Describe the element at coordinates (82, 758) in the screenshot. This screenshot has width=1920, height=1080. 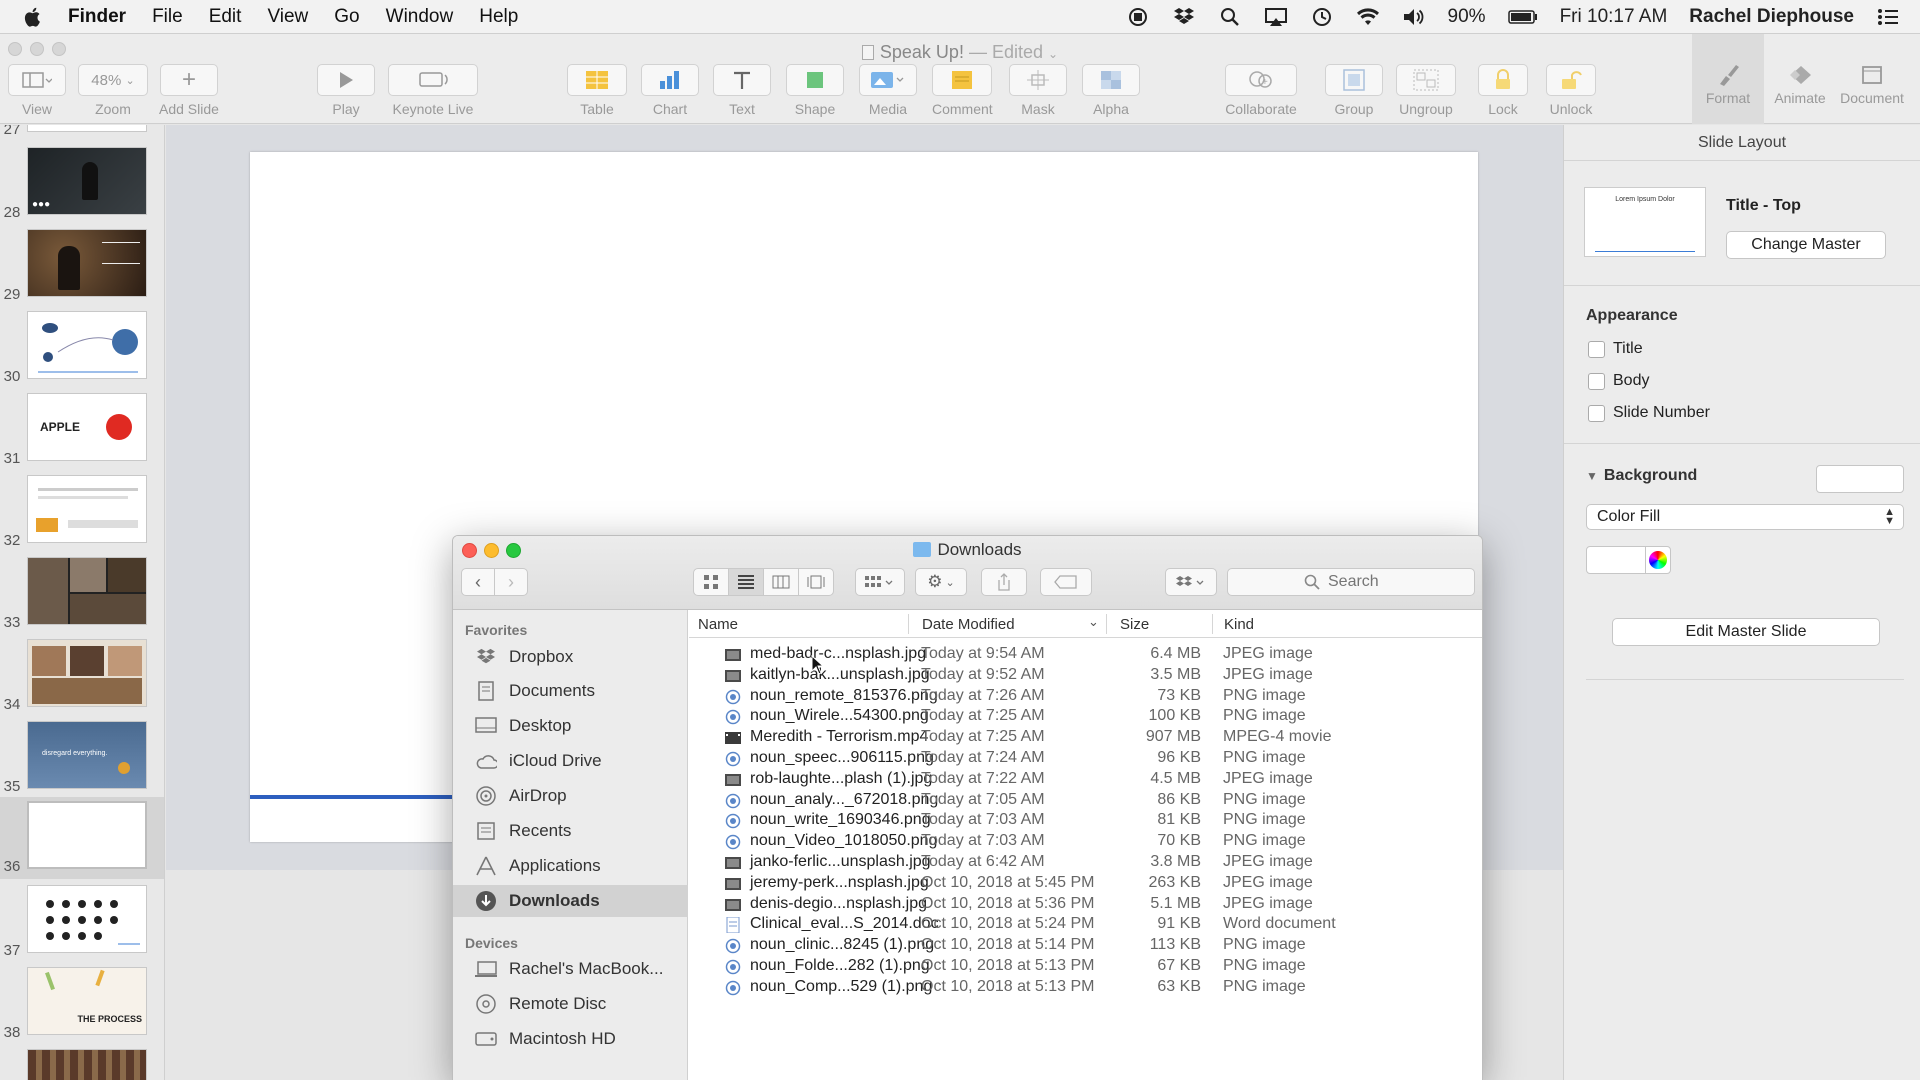
I see `slide-thumb-35: disregard everything. 35` at that location.